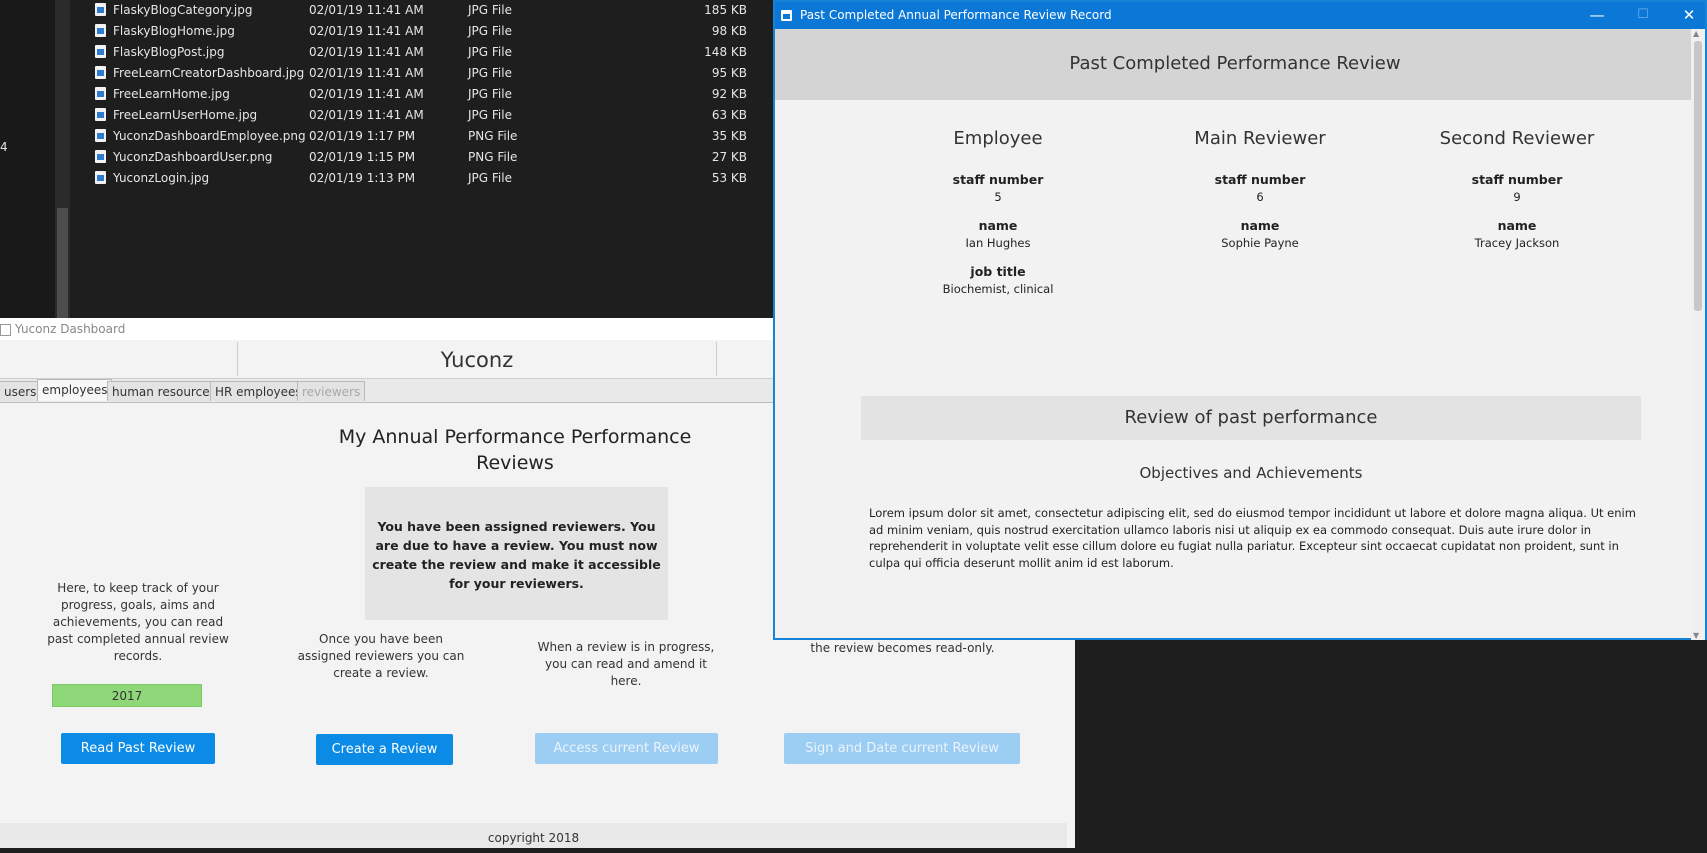  I want to click on second-reviewer-staff-number: 9, so click(1517, 197).